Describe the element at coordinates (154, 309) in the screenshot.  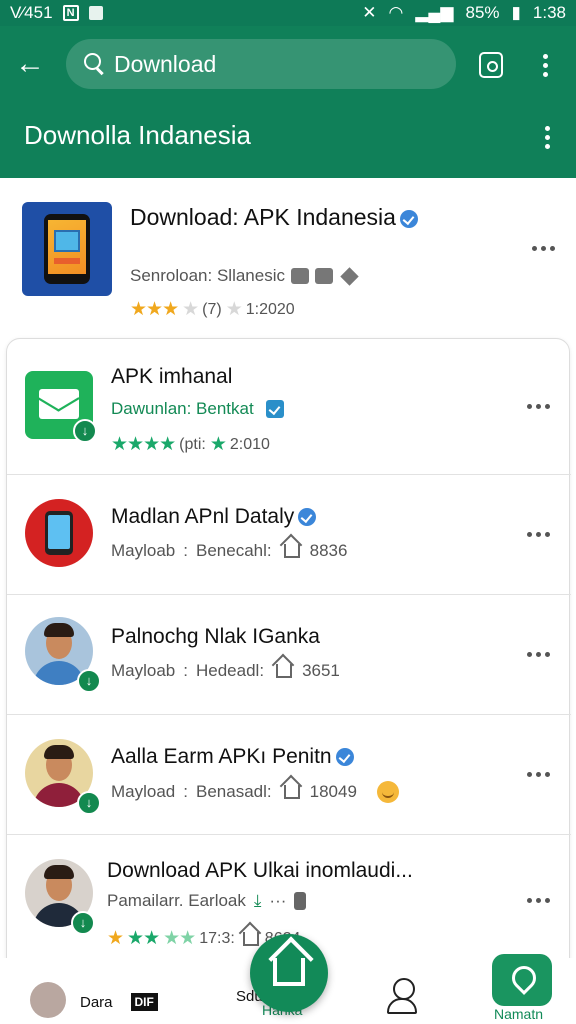
I see `star-rating-icon: ★★★` at that location.